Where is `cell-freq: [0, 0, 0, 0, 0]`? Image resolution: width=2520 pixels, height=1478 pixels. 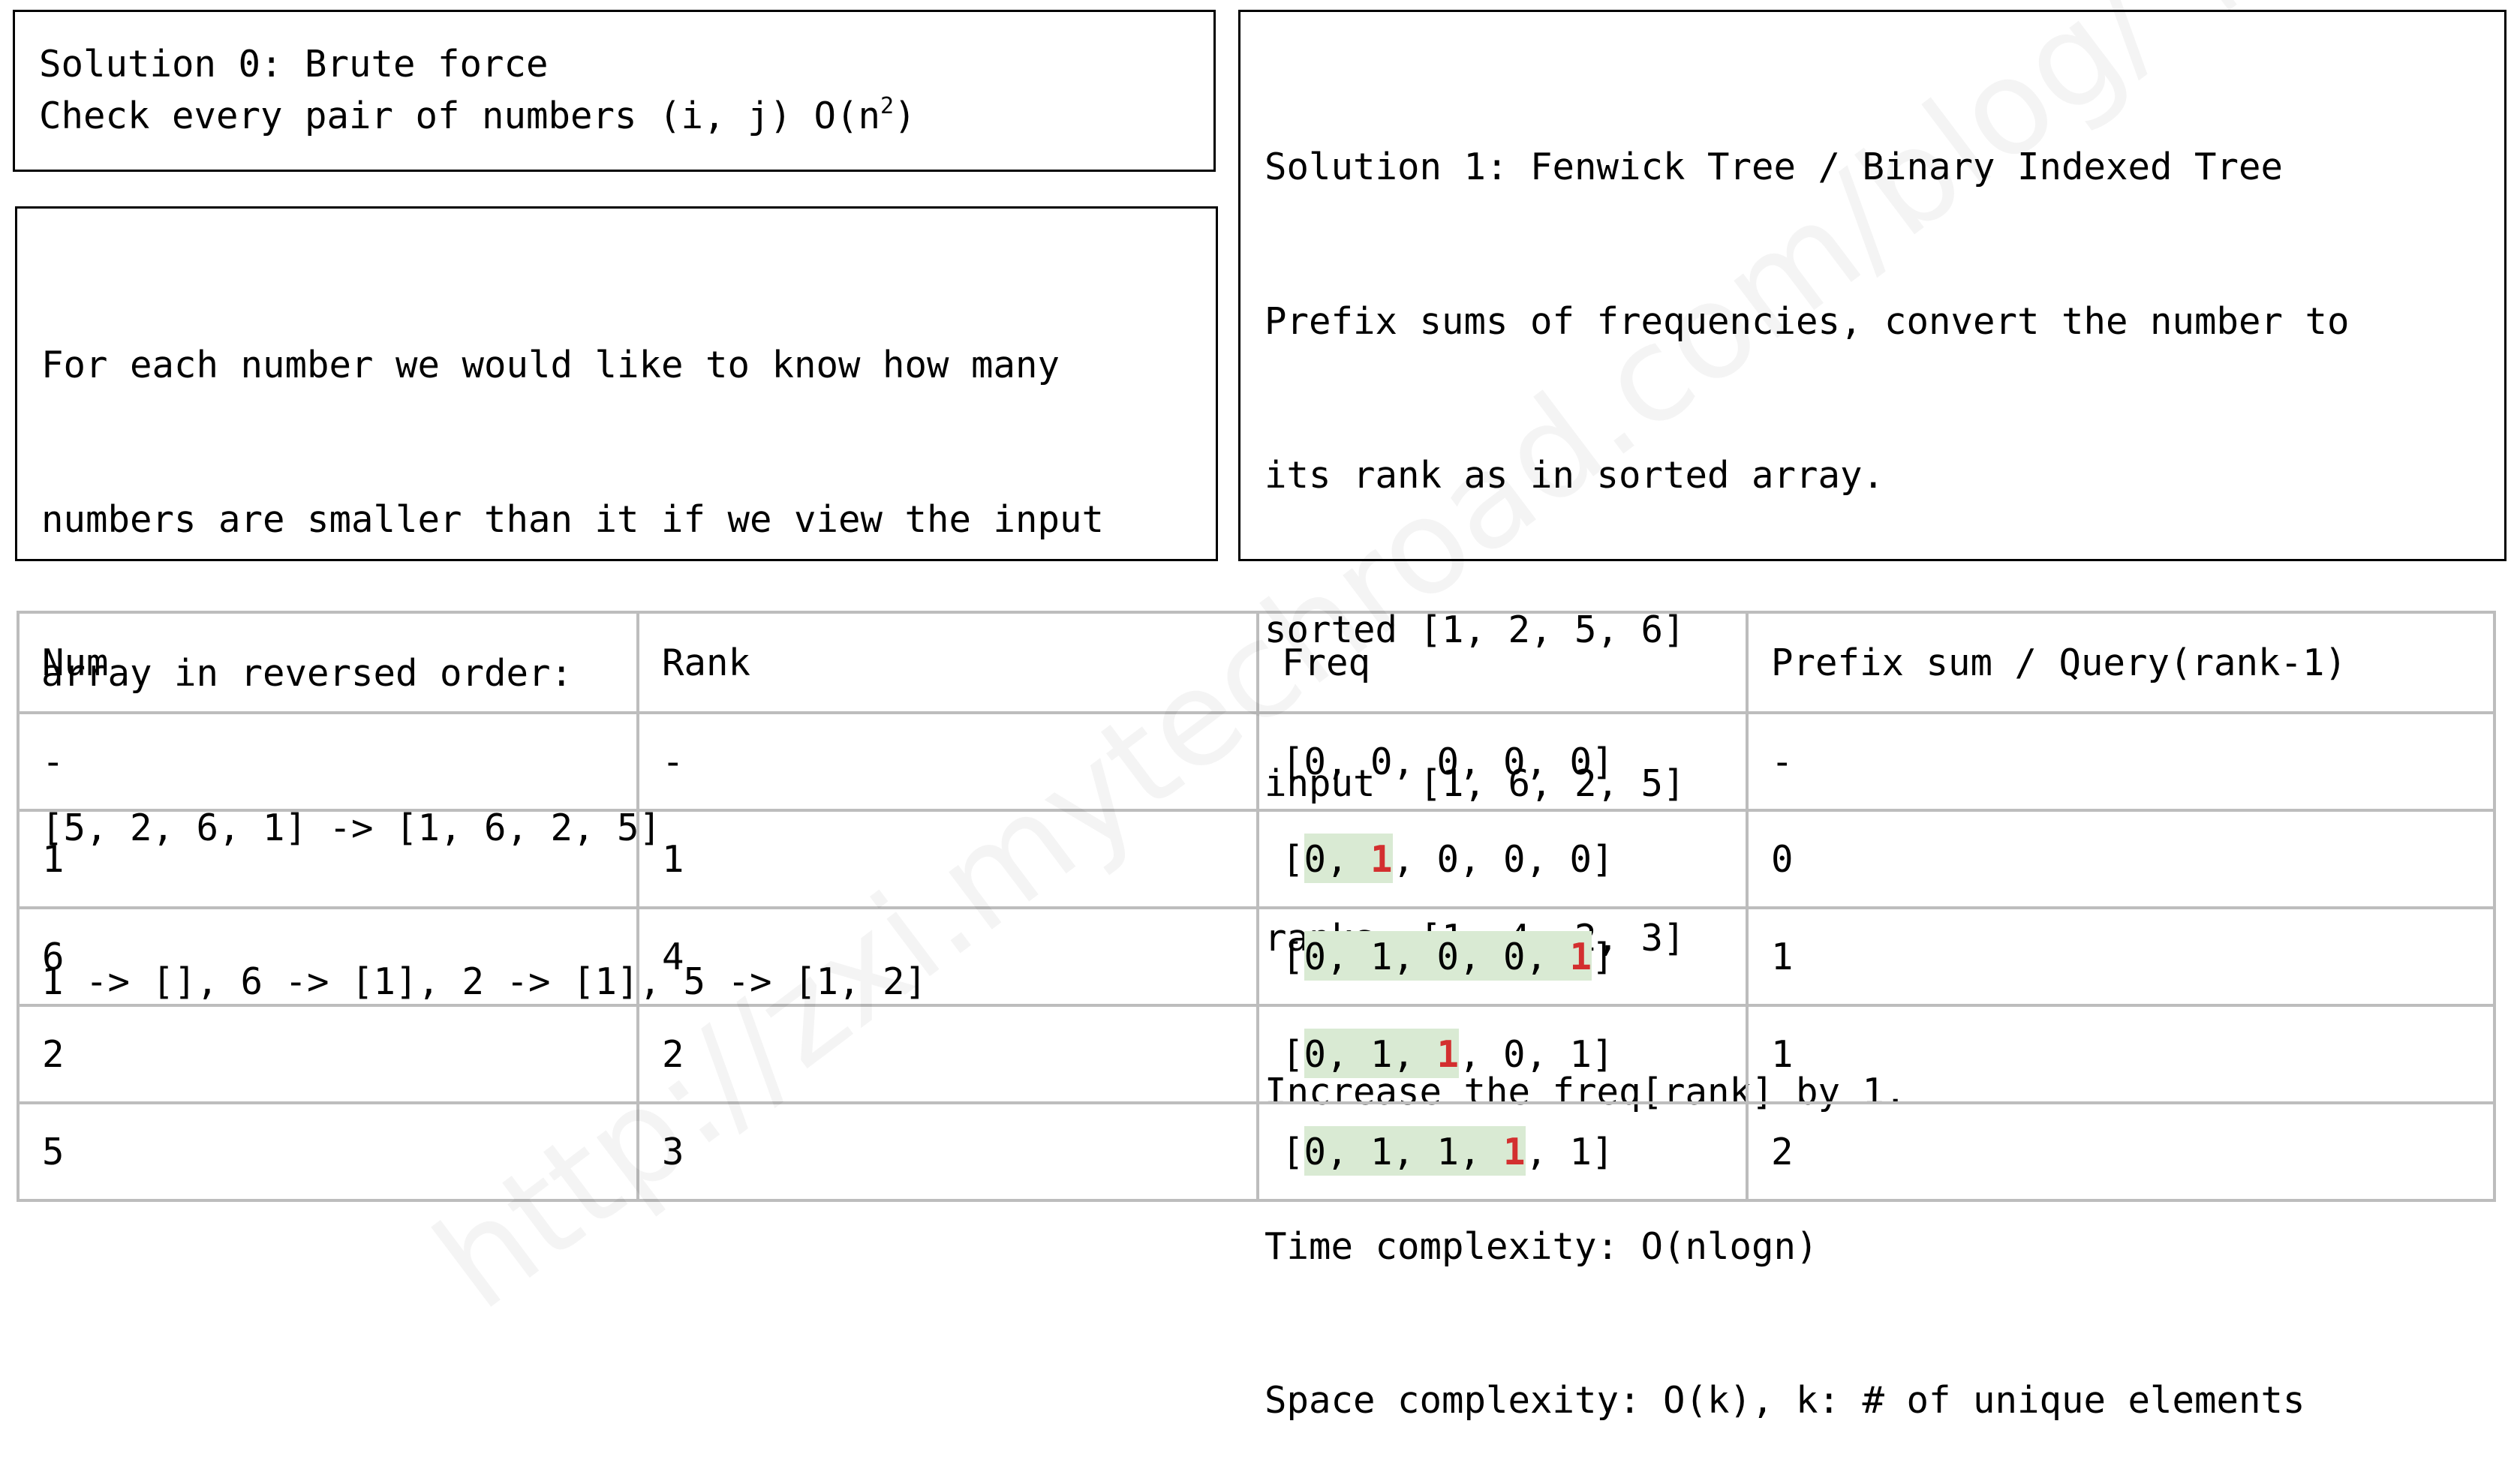
cell-freq: [0, 0, 0, 0, 0] is located at coordinates (1502, 761).